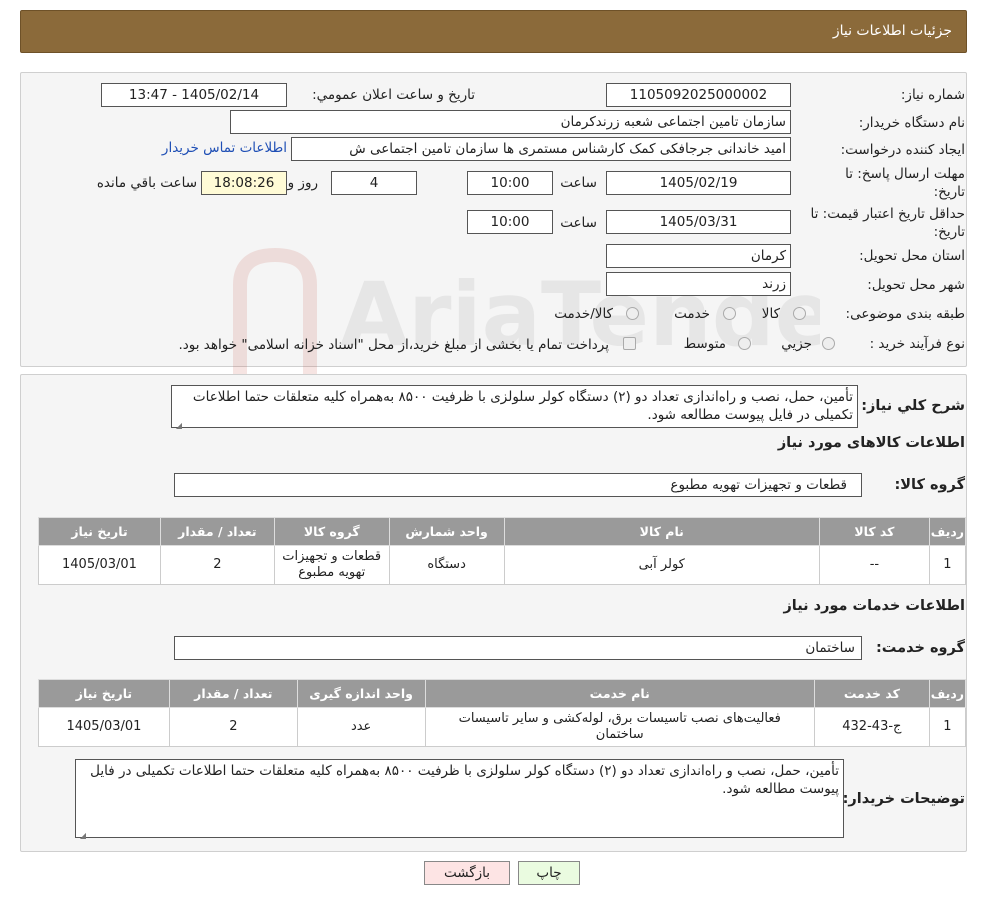 This screenshot has width=985, height=906. I want to click on validity-label-line1: حداقل تاریخ اعتبار قیمت: تا, so click(887, 214).